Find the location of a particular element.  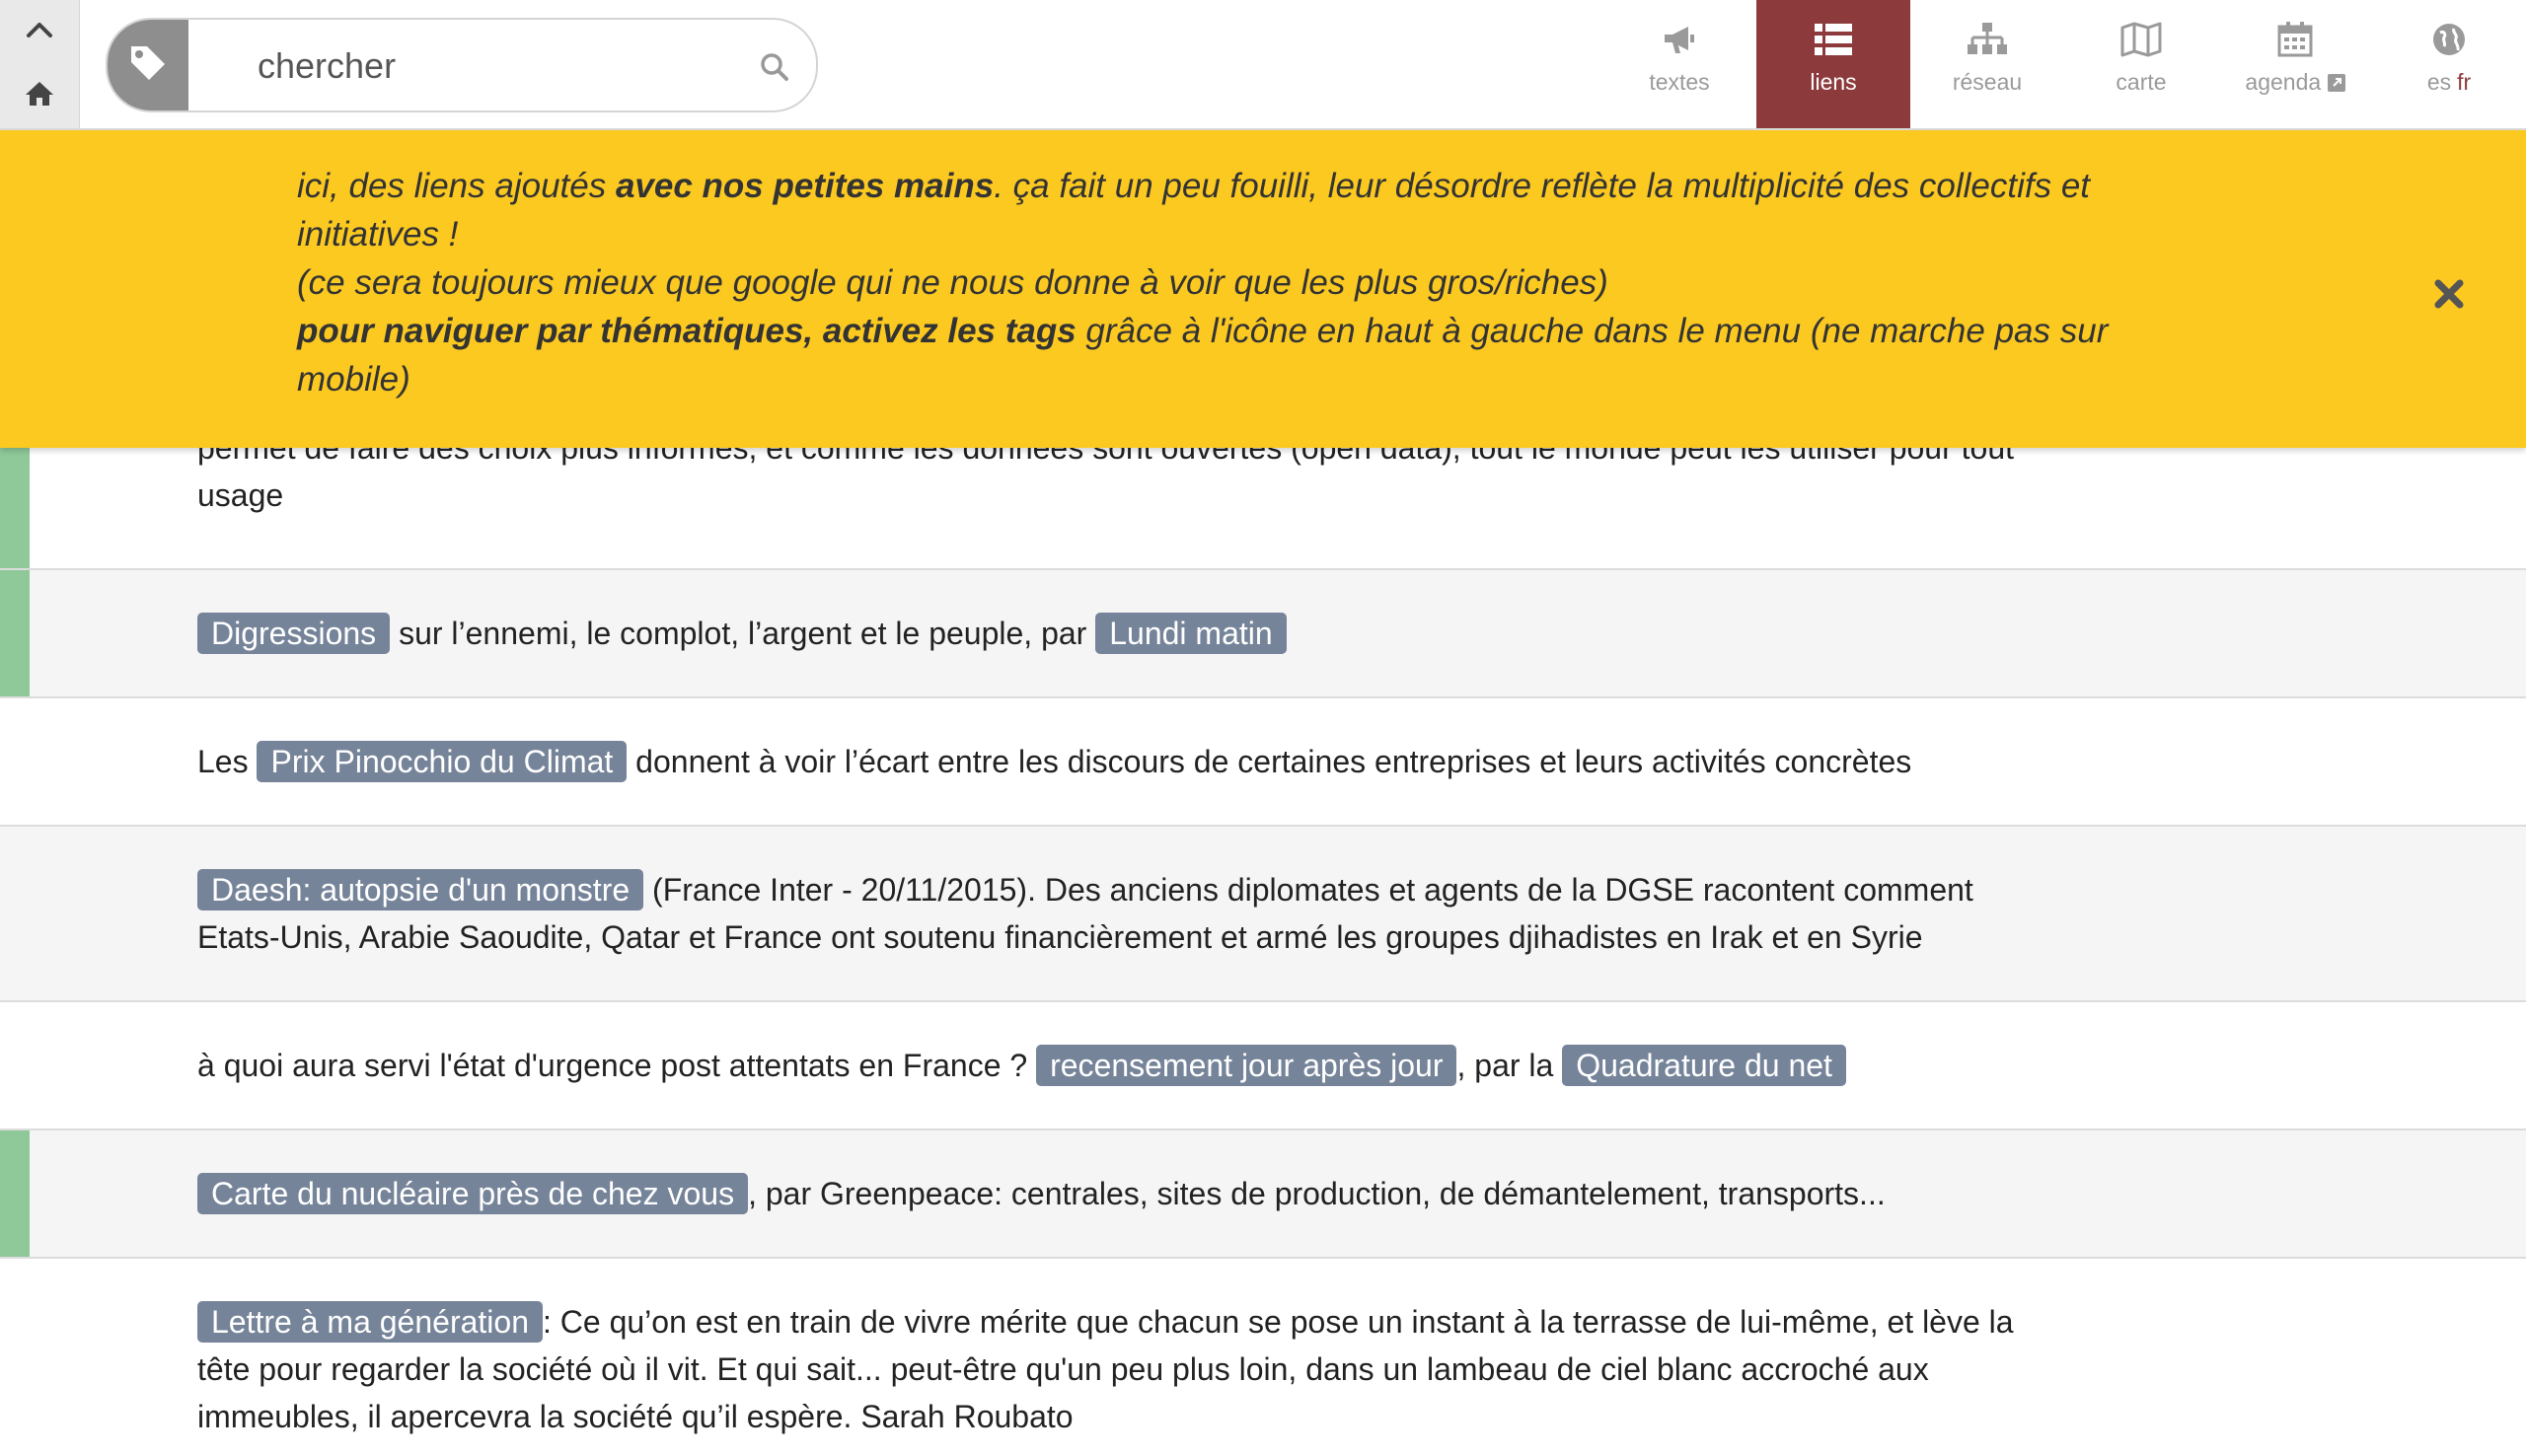

nav-carte: carte is located at coordinates (2141, 64).